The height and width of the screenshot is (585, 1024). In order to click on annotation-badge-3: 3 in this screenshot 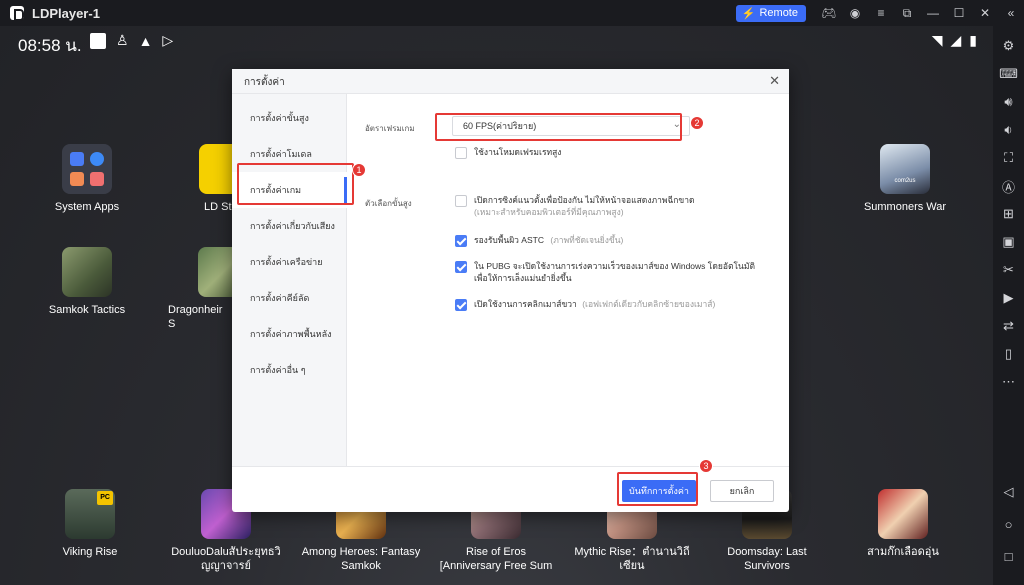, I will do `click(706, 466)`.